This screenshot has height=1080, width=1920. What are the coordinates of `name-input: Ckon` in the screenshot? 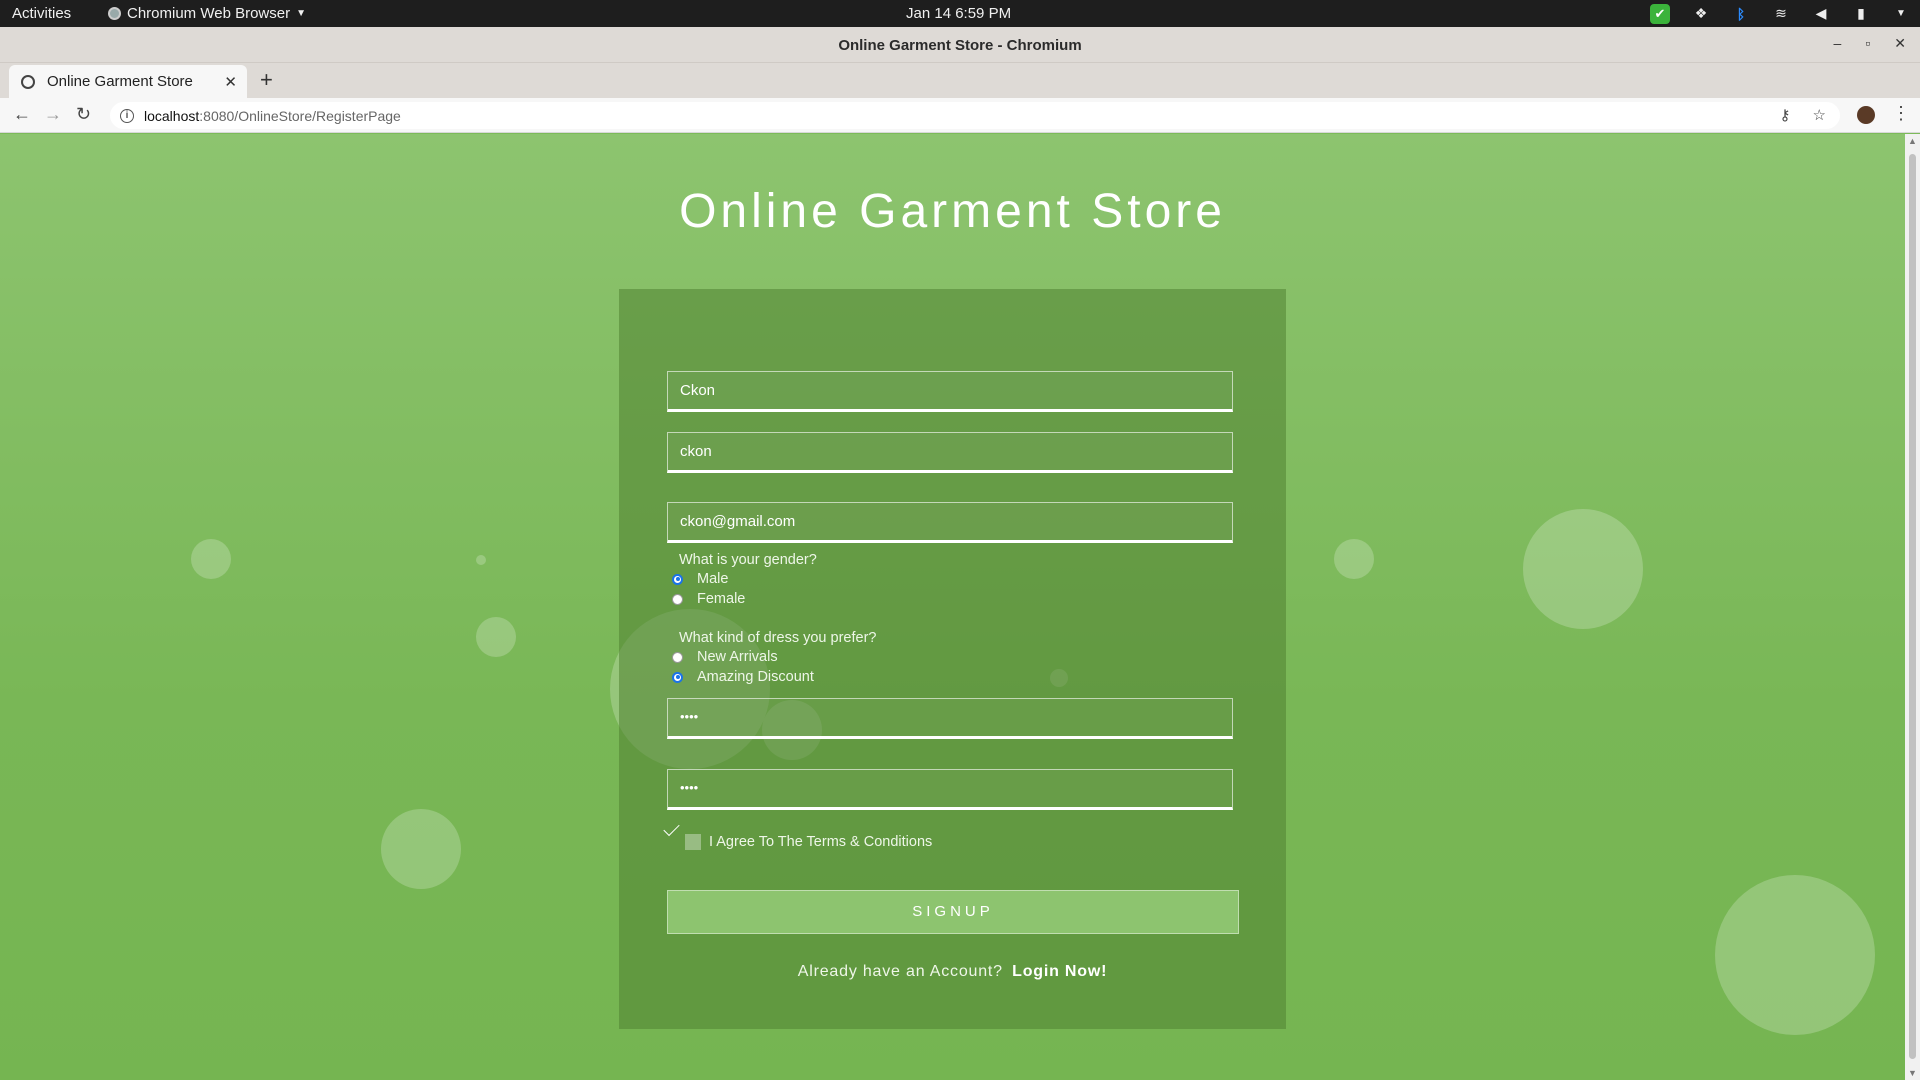 It's located at (950, 391).